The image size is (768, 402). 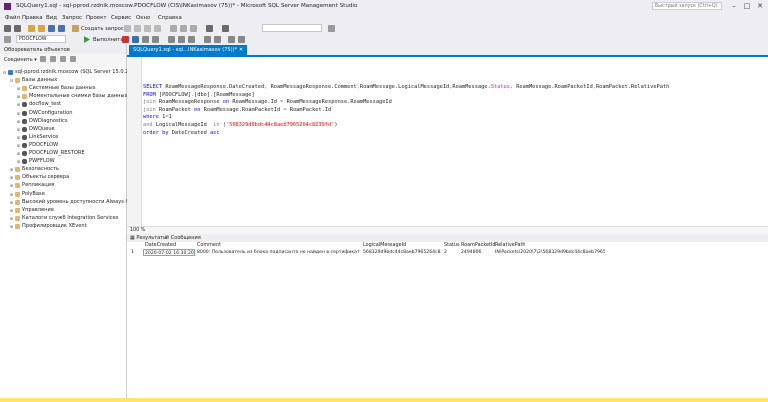 I want to click on results-text-icon, so click(x=181, y=39).